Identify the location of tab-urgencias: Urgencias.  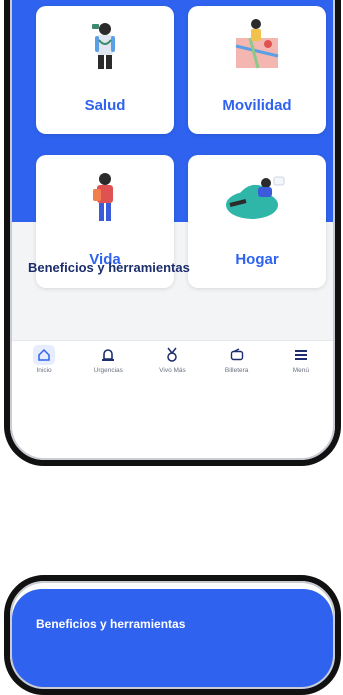
(108, 357).